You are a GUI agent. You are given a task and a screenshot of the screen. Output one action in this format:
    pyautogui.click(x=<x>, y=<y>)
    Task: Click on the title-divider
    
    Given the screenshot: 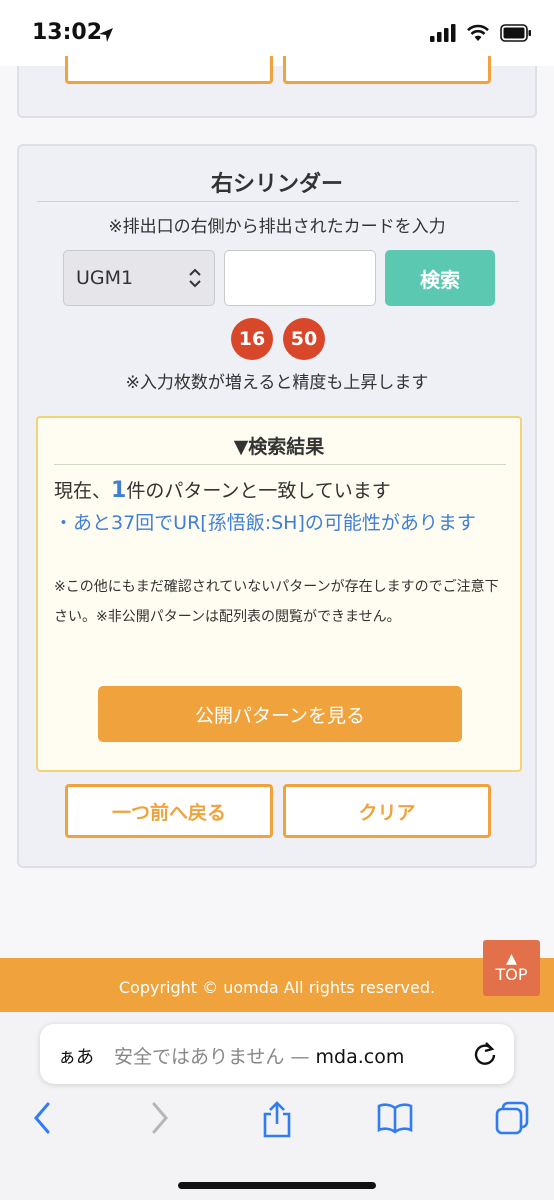 What is the action you would take?
    pyautogui.click(x=278, y=201)
    